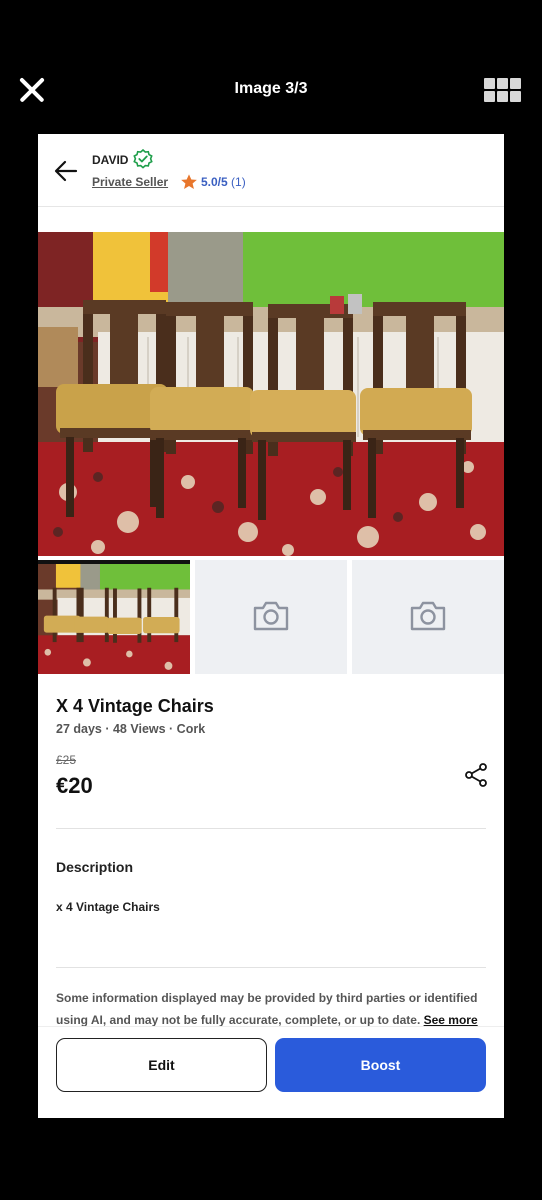  What do you see at coordinates (503, 90) in the screenshot?
I see `grid-view-icon` at bounding box center [503, 90].